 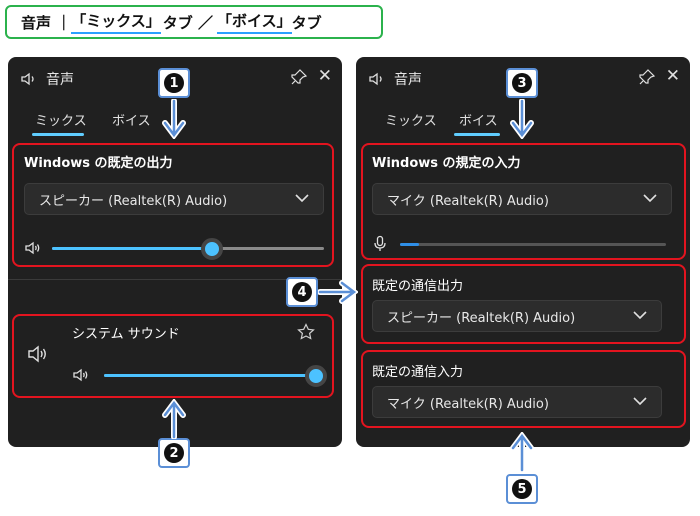 What do you see at coordinates (173, 356) in the screenshot?
I see `highlight-system-sound` at bounding box center [173, 356].